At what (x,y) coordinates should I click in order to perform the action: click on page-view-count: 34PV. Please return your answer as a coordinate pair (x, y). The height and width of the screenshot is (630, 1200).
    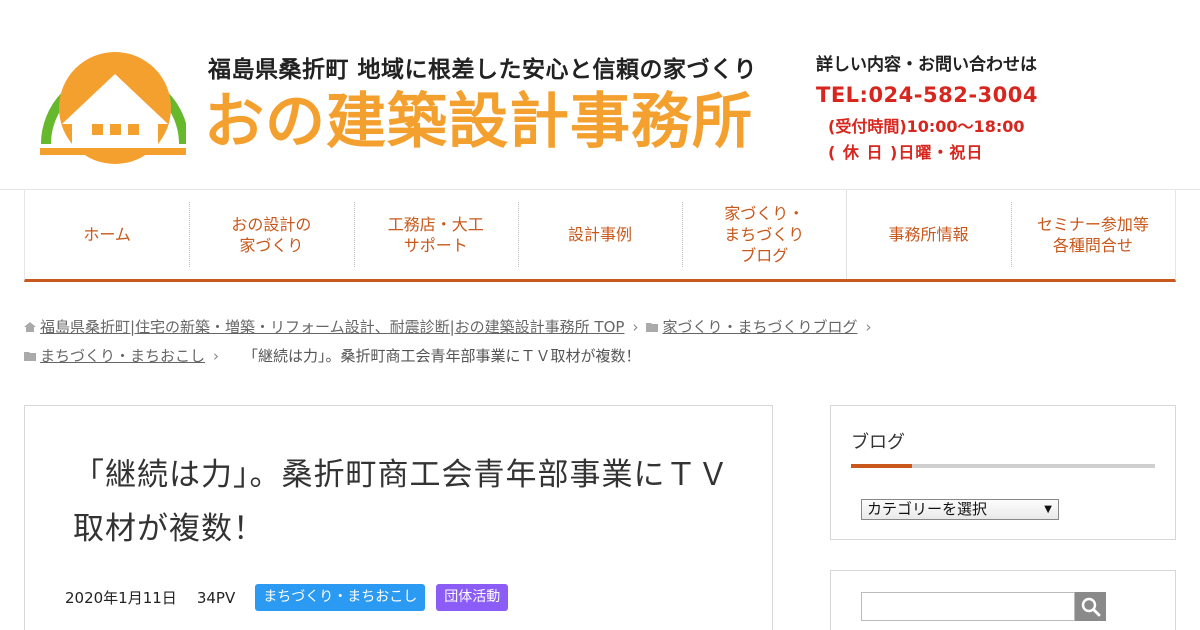
    Looking at the image, I should click on (216, 597).